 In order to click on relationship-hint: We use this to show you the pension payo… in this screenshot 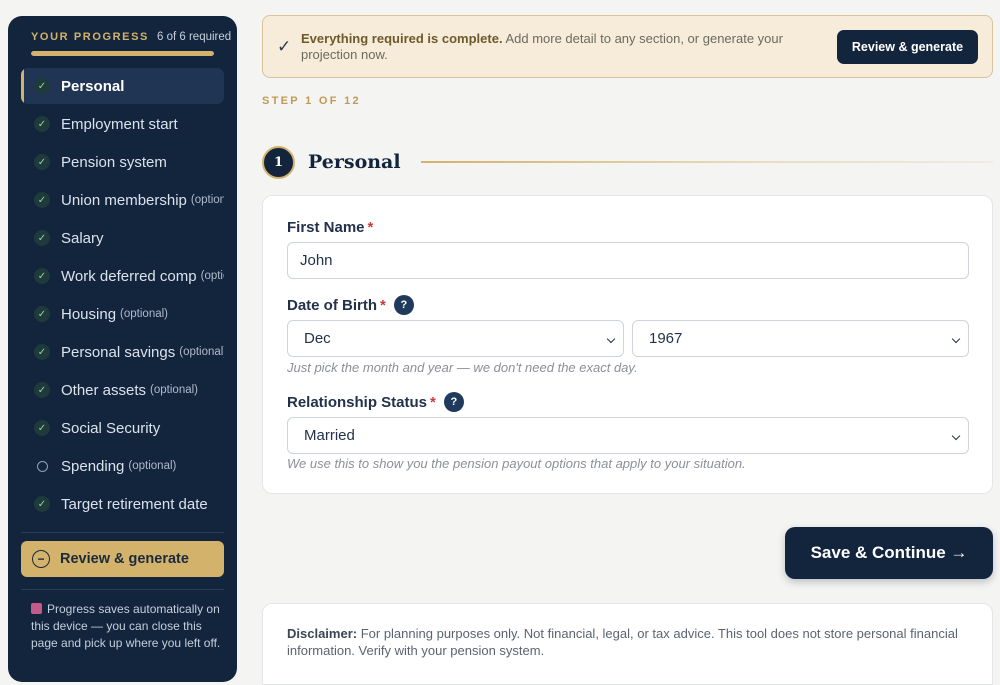, I will do `click(516, 463)`.